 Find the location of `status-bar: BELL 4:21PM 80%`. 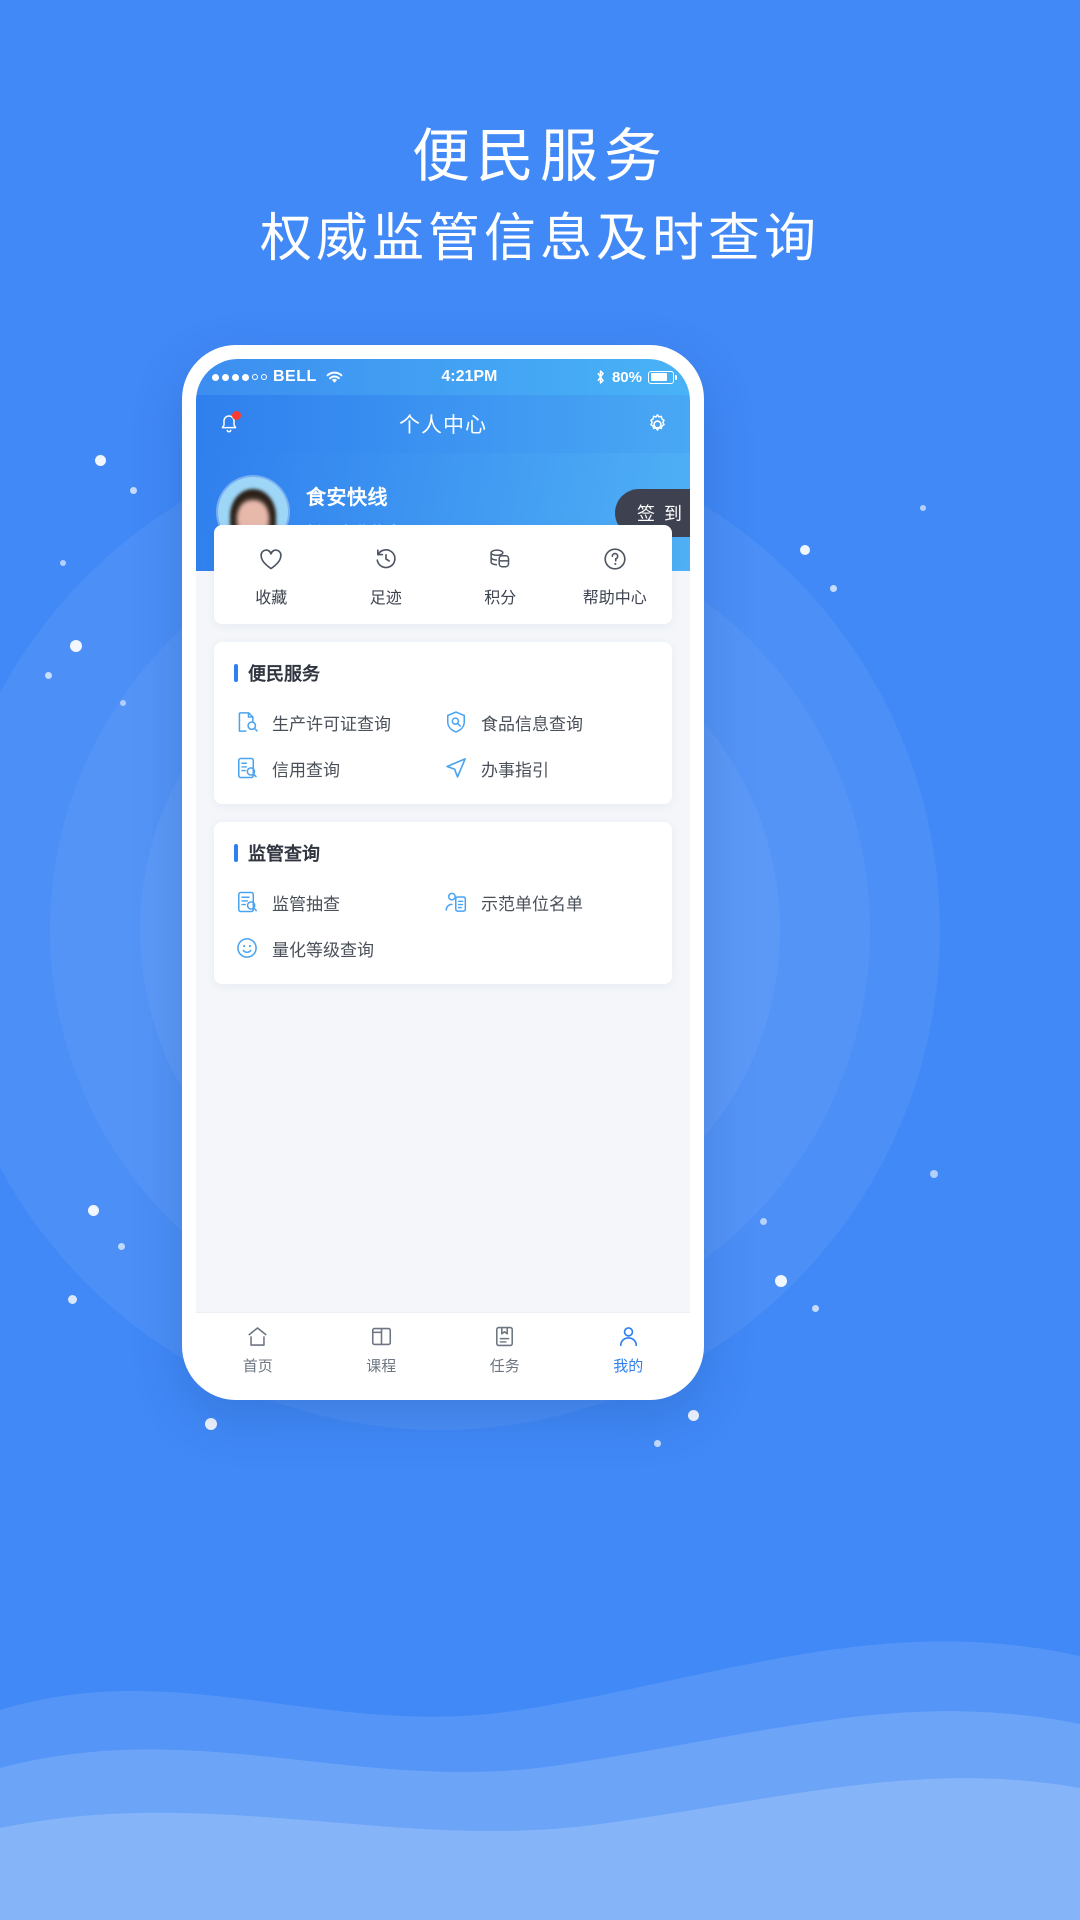

status-bar: BELL 4:21PM 80% is located at coordinates (443, 377).